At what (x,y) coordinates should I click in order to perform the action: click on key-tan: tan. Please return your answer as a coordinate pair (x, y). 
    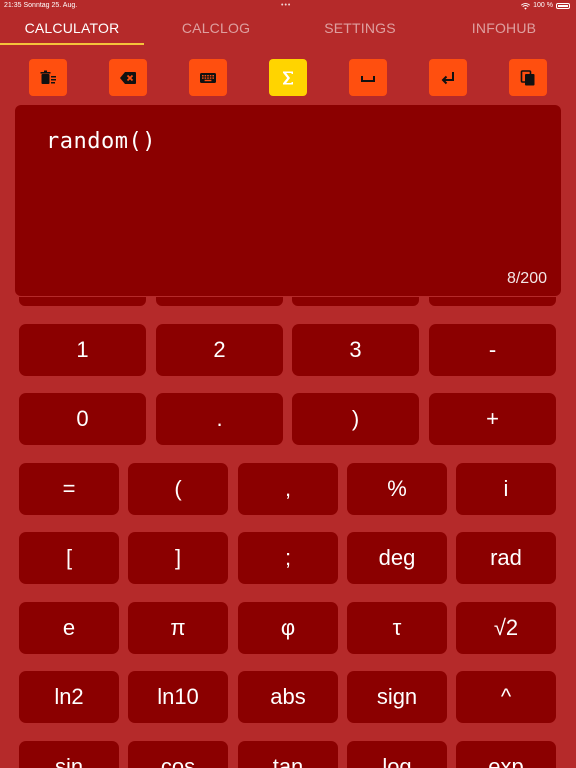
    Looking at the image, I should click on (288, 754).